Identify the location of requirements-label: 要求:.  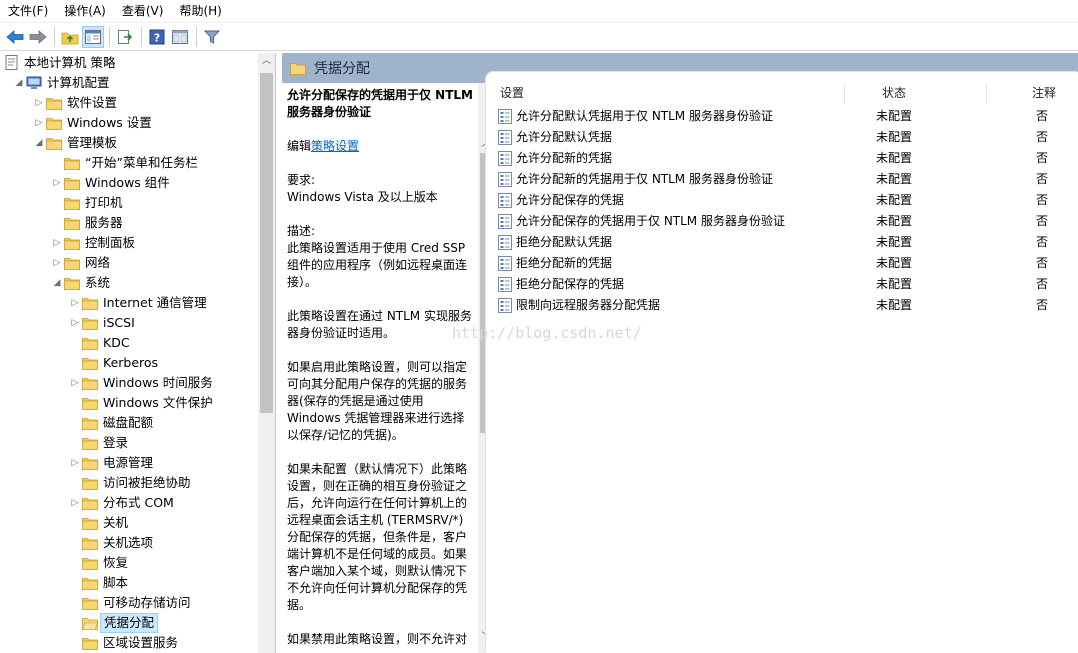
(301, 180).